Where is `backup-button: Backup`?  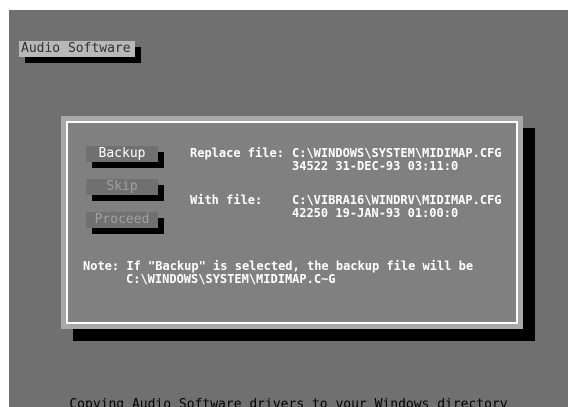 backup-button: Backup is located at coordinates (122, 154).